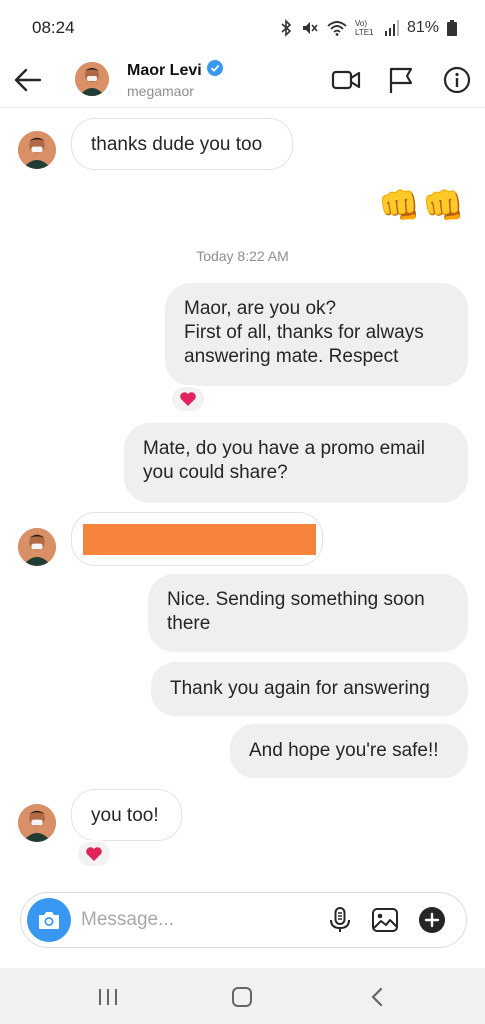 The width and height of the screenshot is (485, 1024). What do you see at coordinates (291, 356) in the screenshot?
I see `message-line: answering mate. Respect` at bounding box center [291, 356].